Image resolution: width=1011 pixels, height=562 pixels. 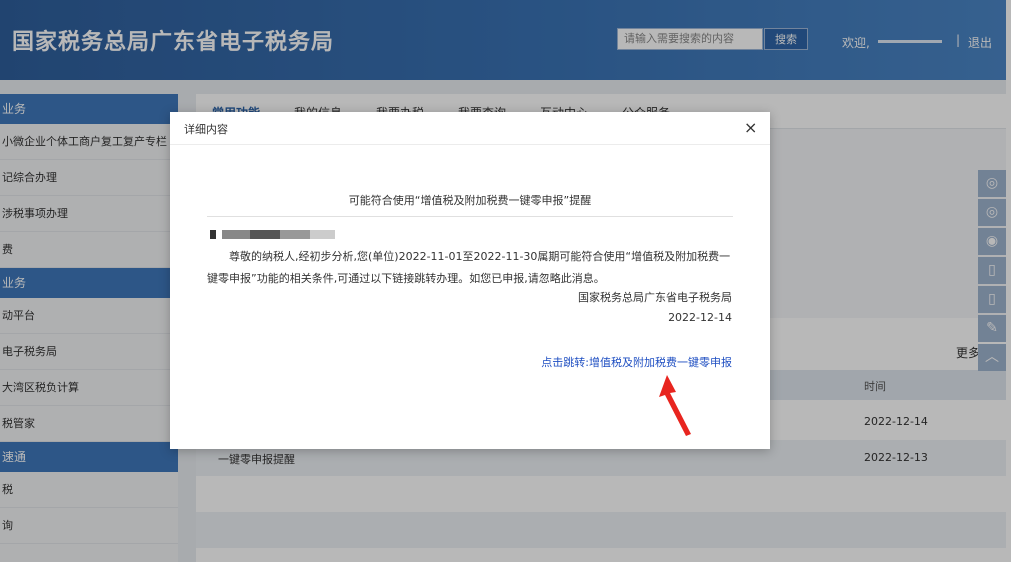 What do you see at coordinates (700, 317) in the screenshot?
I see `notice-date: 2022-12-14` at bounding box center [700, 317].